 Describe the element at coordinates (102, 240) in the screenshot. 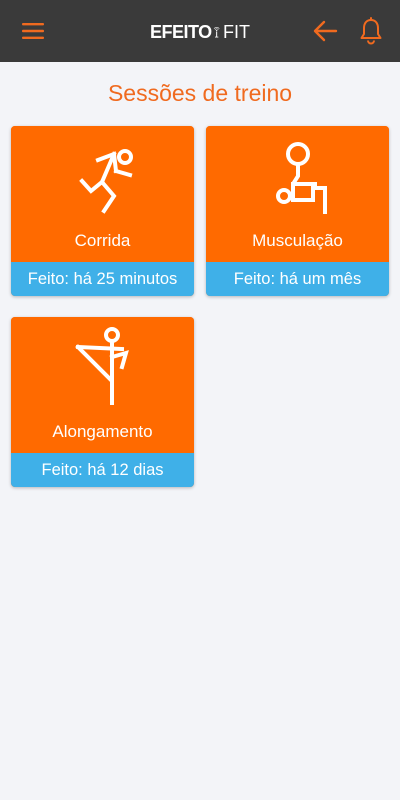

I see `card-label: Corrida` at that location.